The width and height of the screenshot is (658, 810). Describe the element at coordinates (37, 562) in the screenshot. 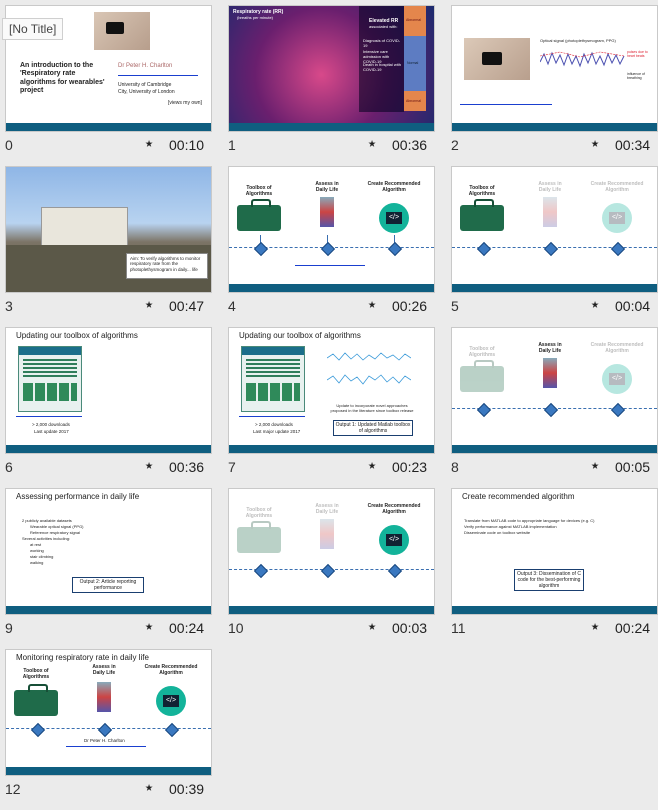

I see `bullet: walking` at that location.